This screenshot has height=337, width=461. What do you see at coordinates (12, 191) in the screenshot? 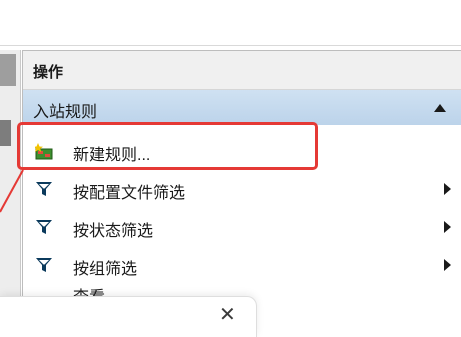
I see `pointer-line` at bounding box center [12, 191].